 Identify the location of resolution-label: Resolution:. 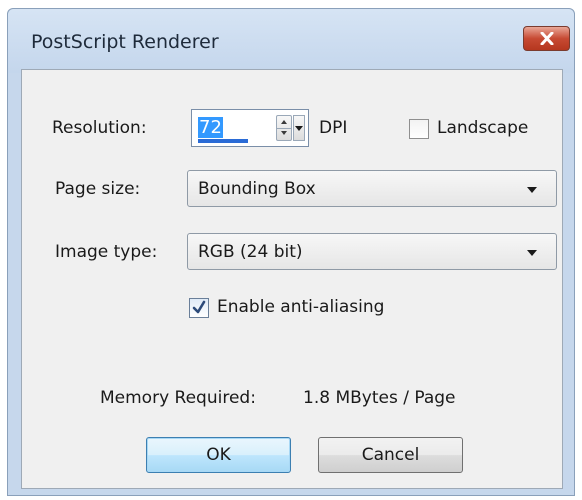
(99, 128).